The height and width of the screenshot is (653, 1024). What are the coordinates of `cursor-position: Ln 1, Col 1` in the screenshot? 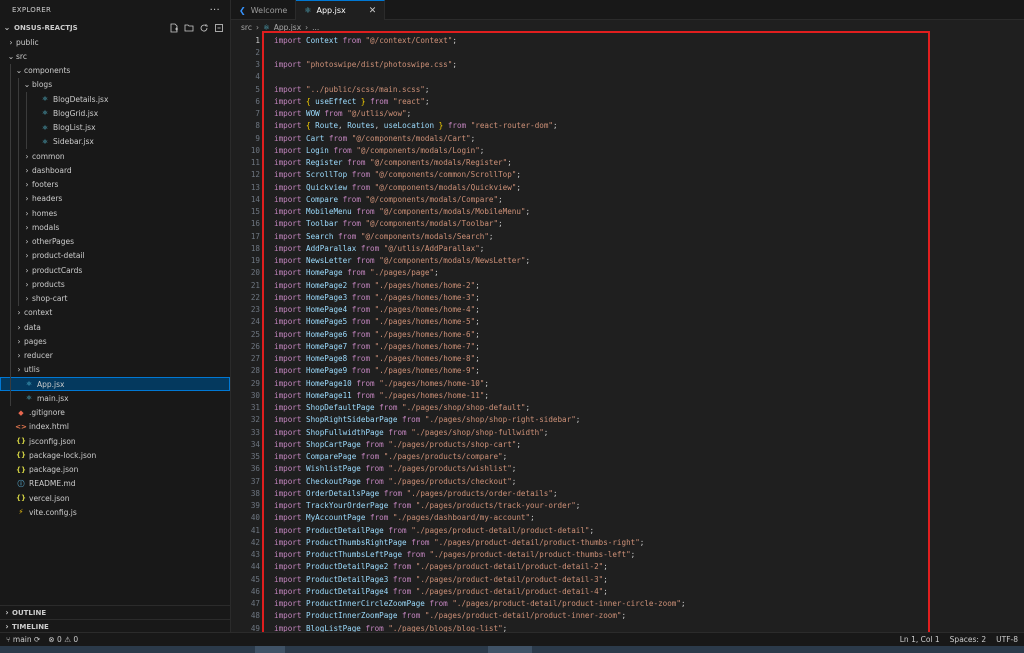 It's located at (920, 639).